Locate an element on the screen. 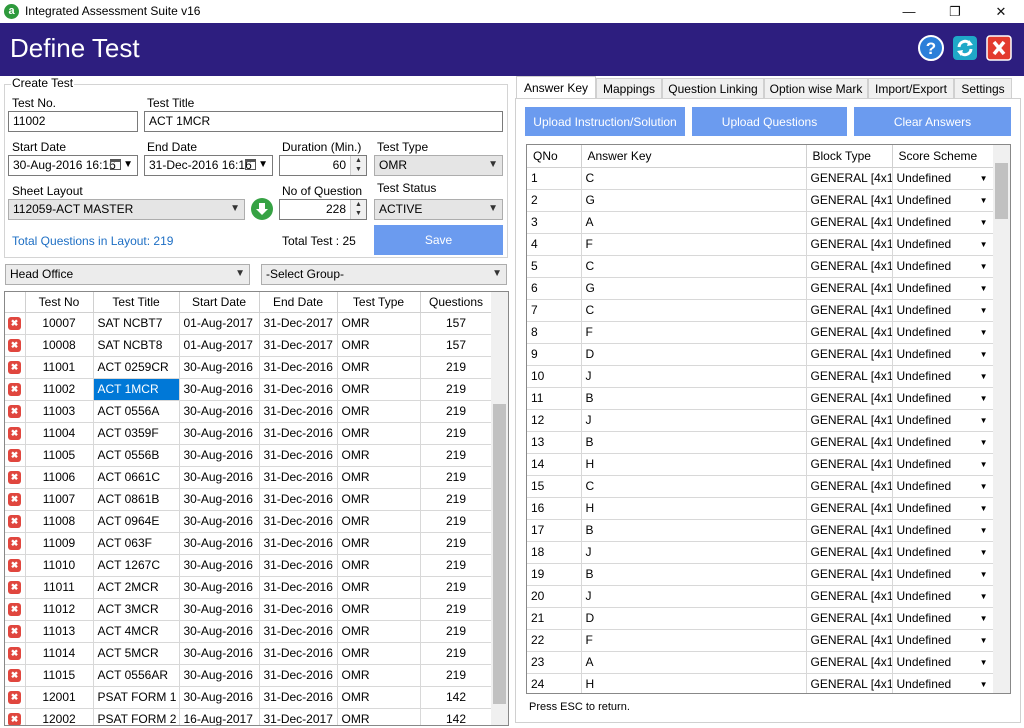 The height and width of the screenshot is (728, 1024). test-no-cell: 10008 is located at coordinates (59, 345).